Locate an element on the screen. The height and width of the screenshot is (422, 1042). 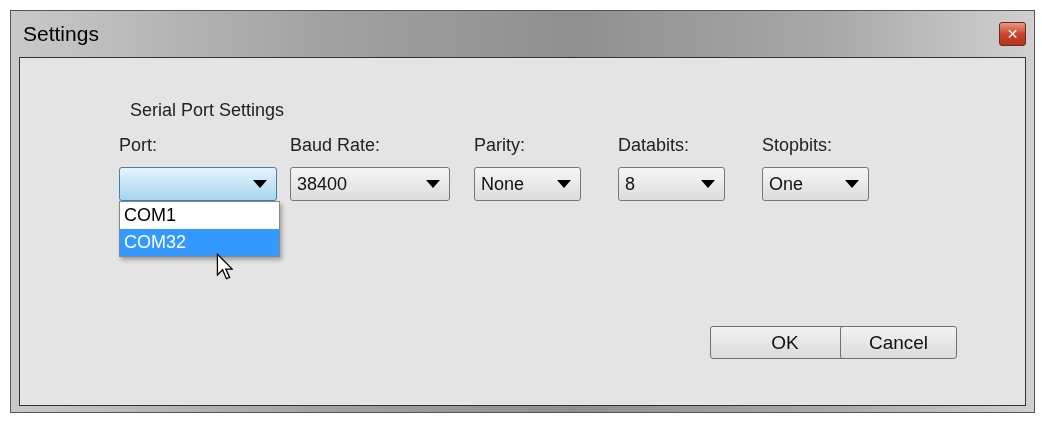
dropdown: None is located at coordinates (527, 184).